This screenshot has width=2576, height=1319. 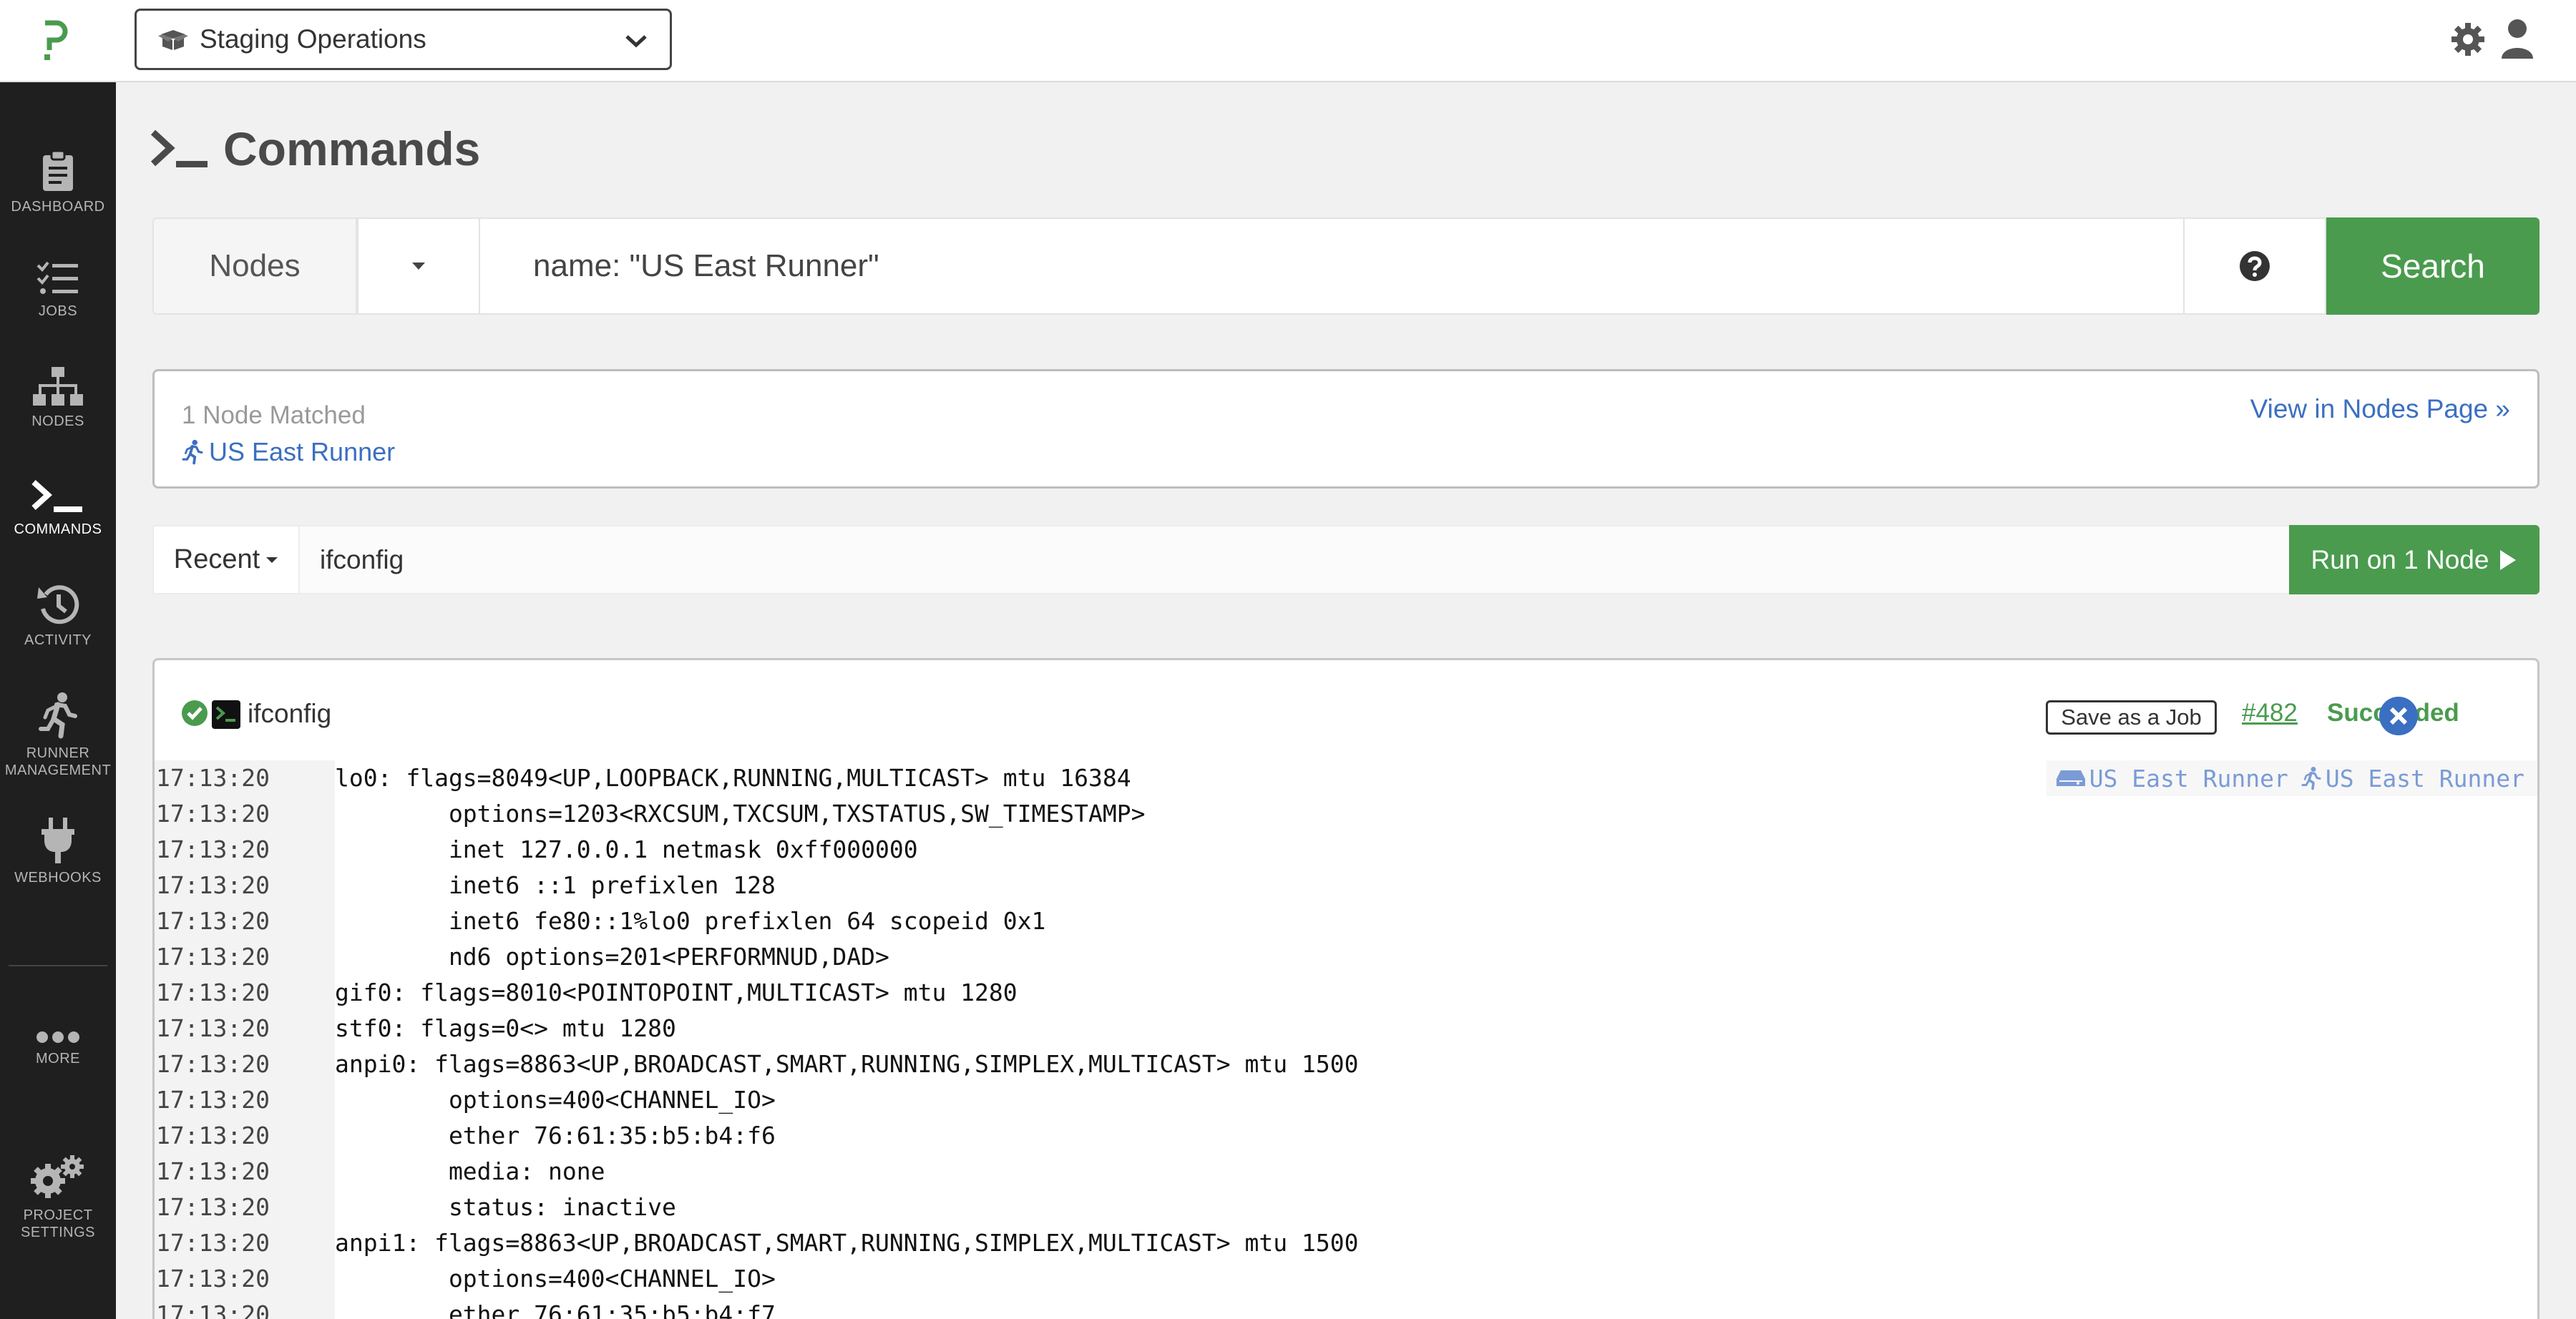 I want to click on log-line: 17:13:20 status: inactive, so click(x=1346, y=1207).